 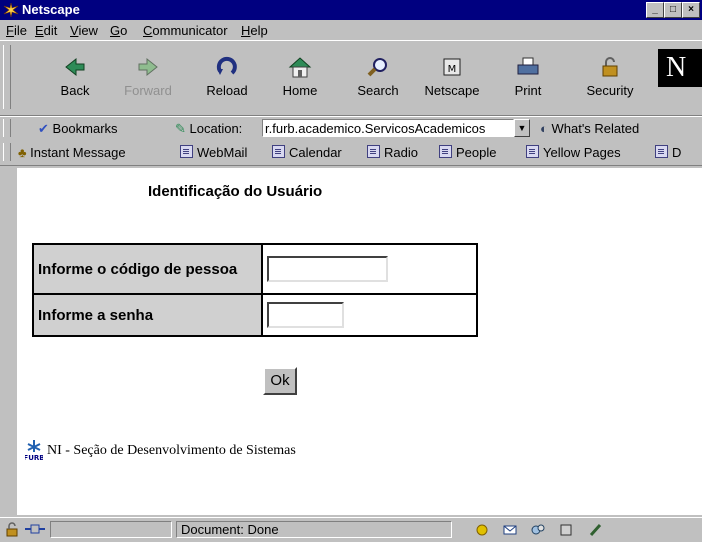 What do you see at coordinates (544, 128) in the screenshot?
I see `whats-related-icon: ◐` at bounding box center [544, 128].